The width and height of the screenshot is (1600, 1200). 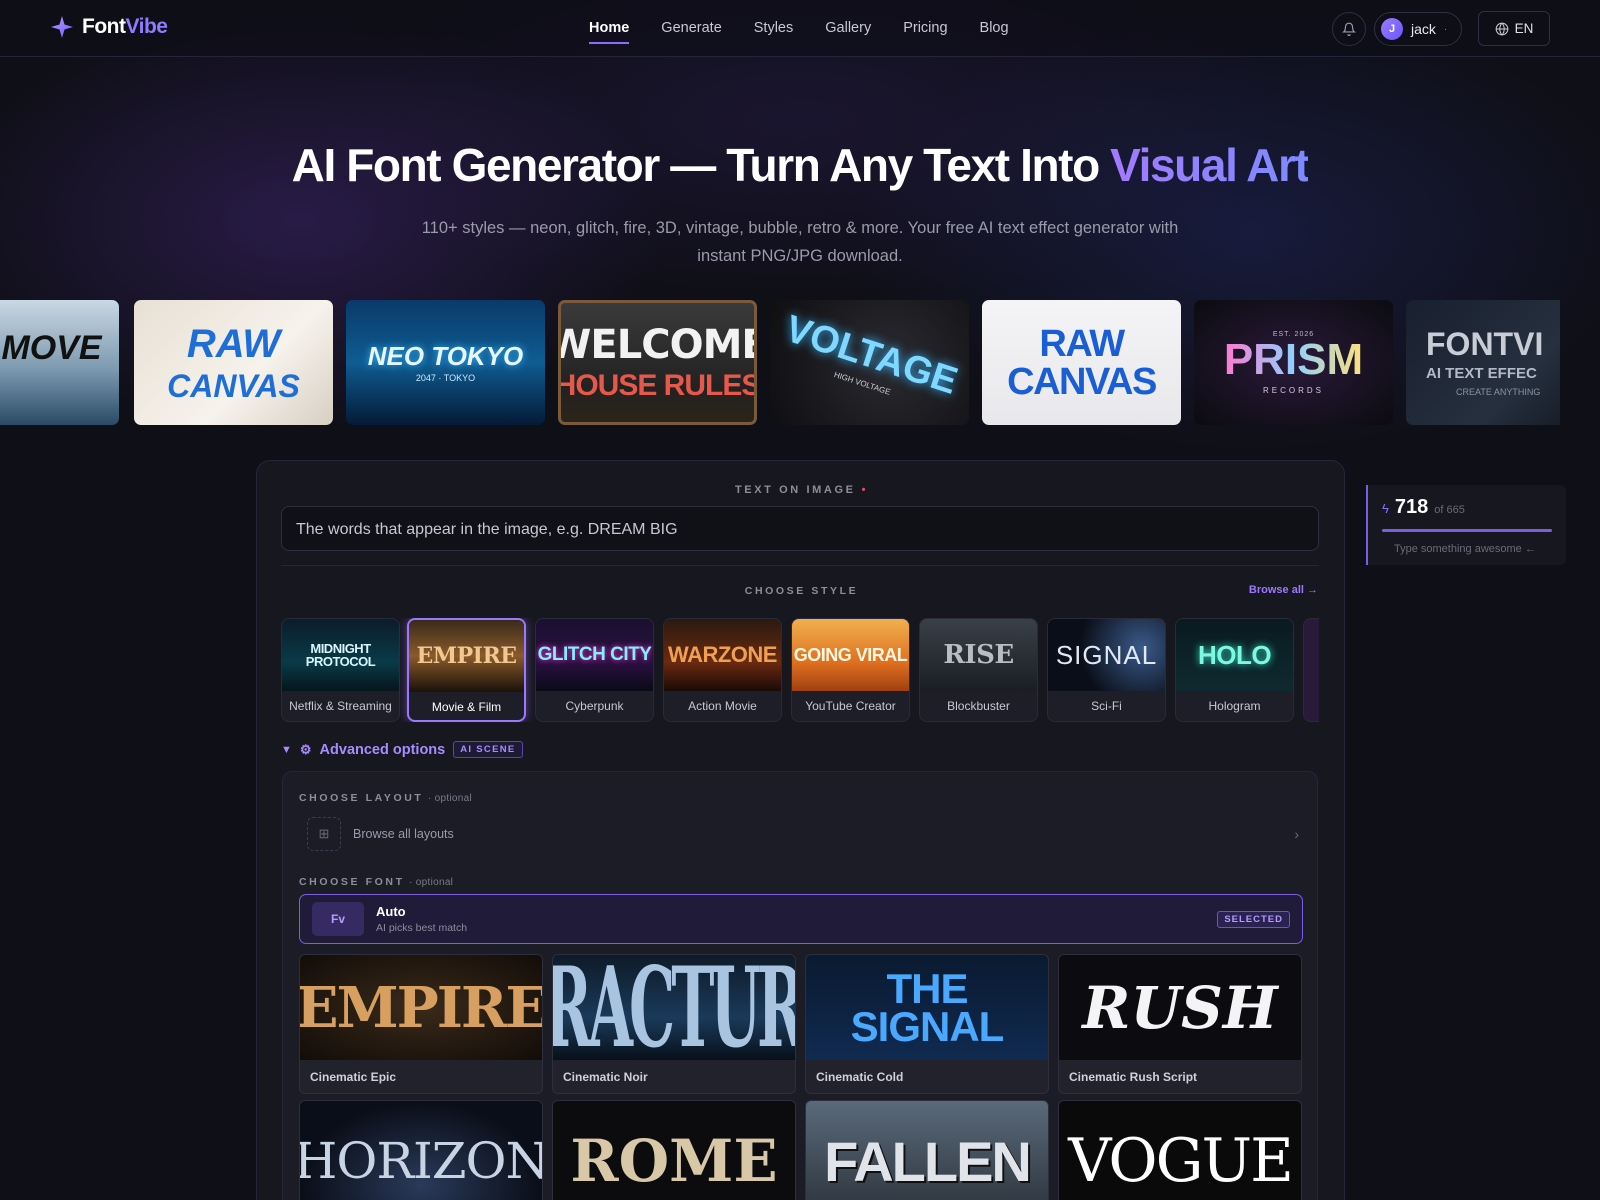 I want to click on advanced-options-toggle: ▼ ⚙ Advanced options AI SCENE, so click(x=402, y=749).